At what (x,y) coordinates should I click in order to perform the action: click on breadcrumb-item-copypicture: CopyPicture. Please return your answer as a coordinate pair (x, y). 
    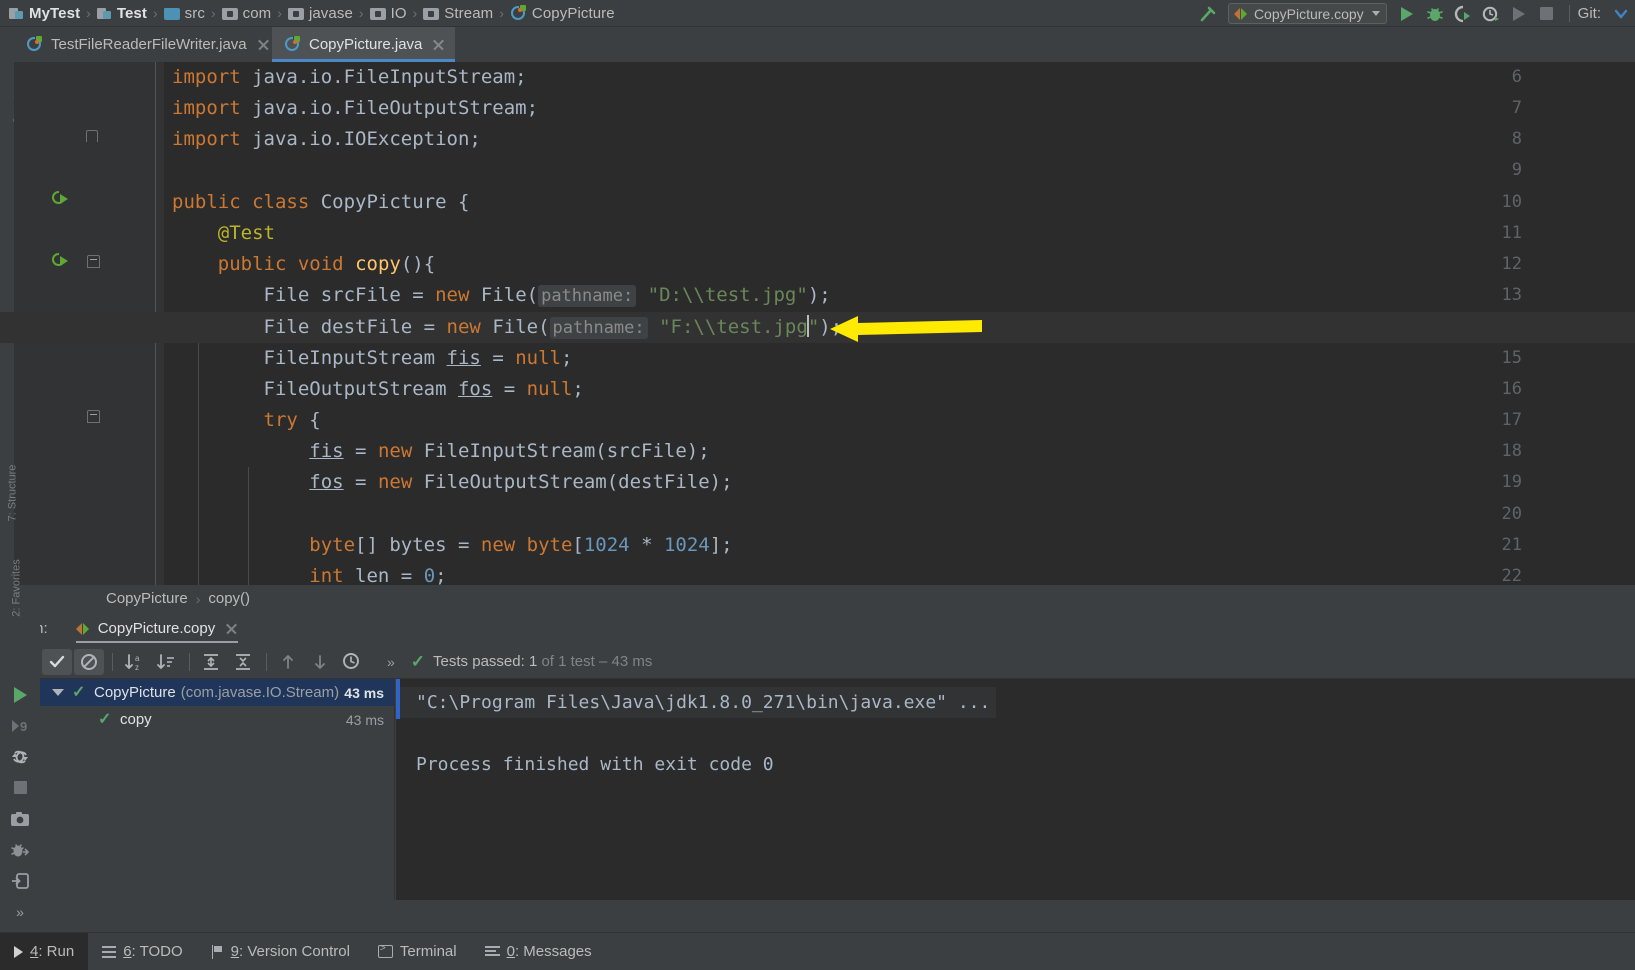
    Looking at the image, I should click on (562, 13).